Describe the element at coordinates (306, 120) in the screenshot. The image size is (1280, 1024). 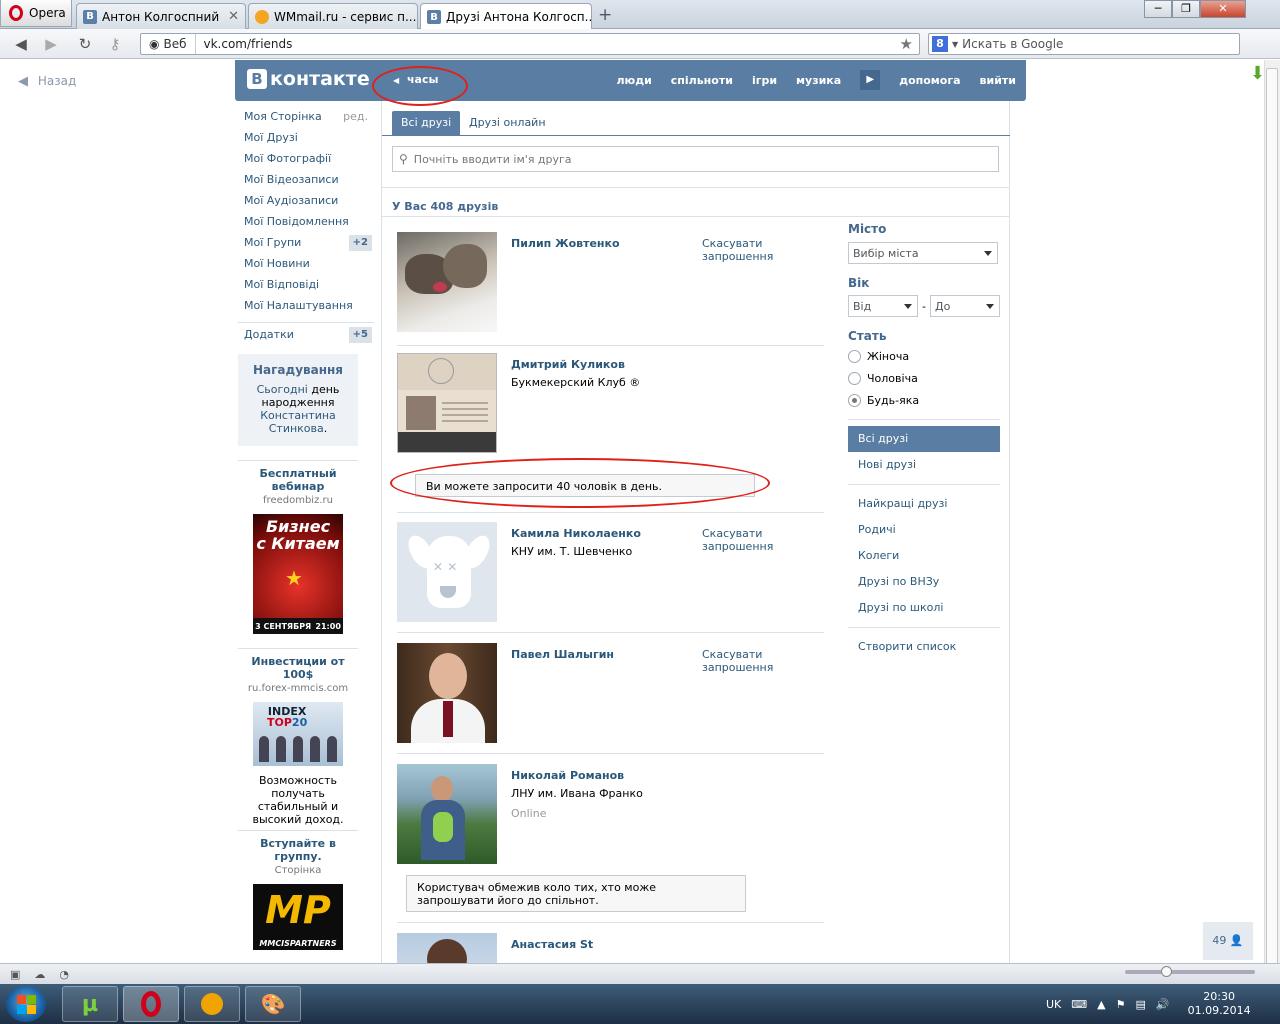
I see `menu-my-page: Моя Сторінка ред.` at that location.